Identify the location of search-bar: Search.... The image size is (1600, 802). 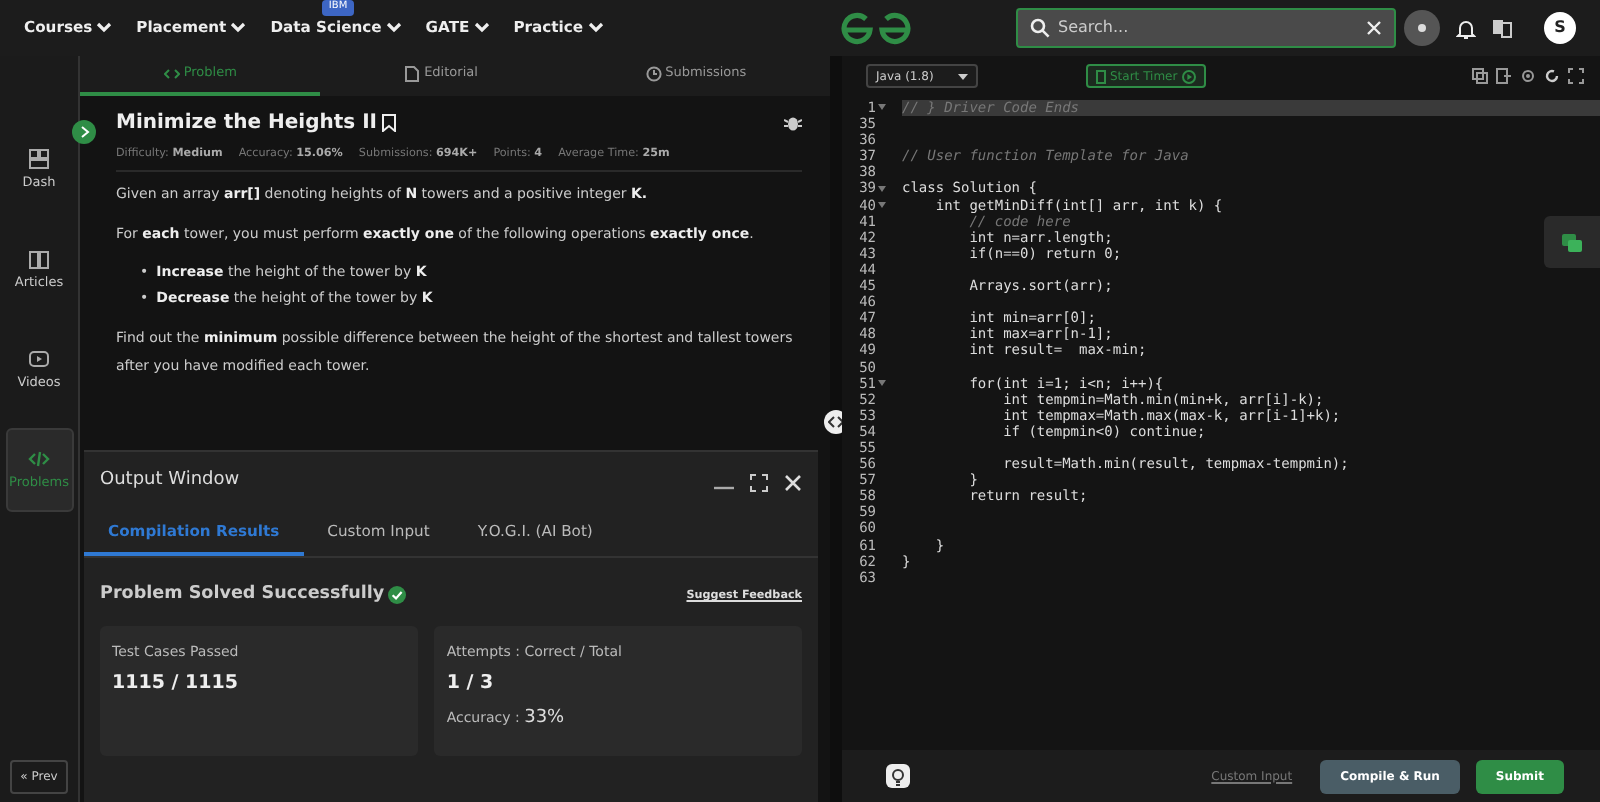
(1206, 28).